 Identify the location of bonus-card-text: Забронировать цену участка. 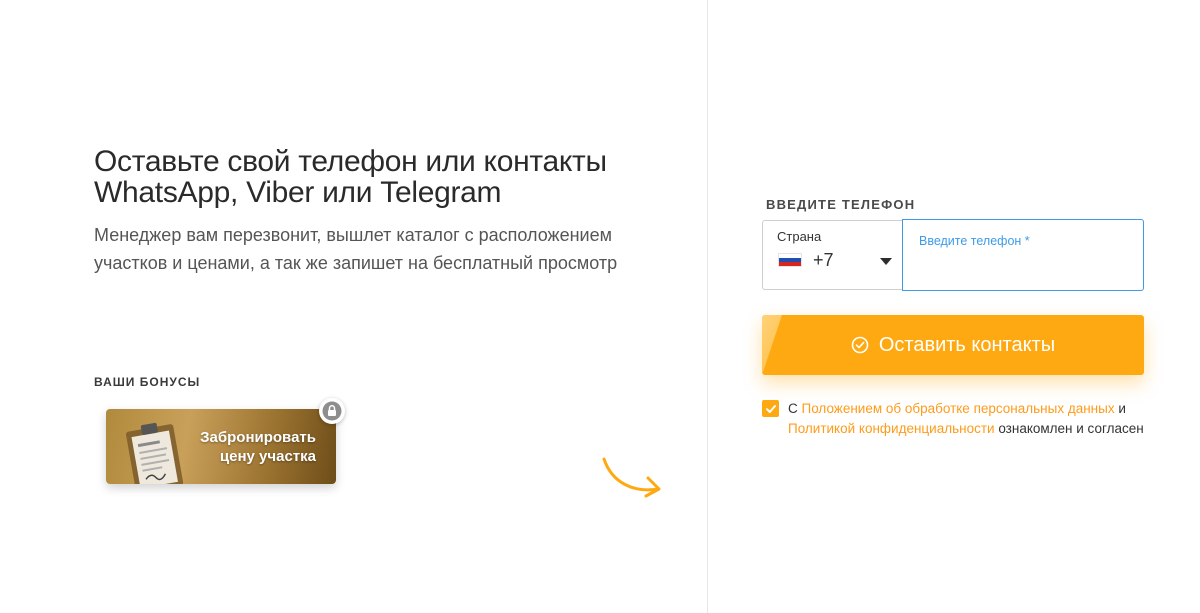
(246, 447).